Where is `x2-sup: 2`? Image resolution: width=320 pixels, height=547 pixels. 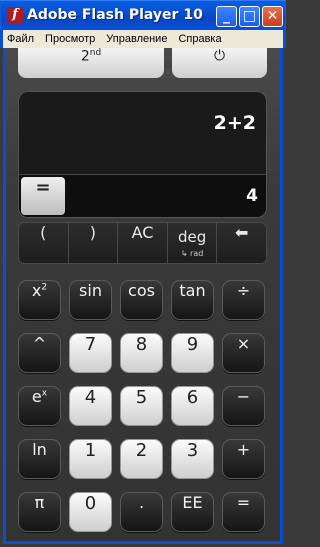 x2-sup: 2 is located at coordinates (44, 287).